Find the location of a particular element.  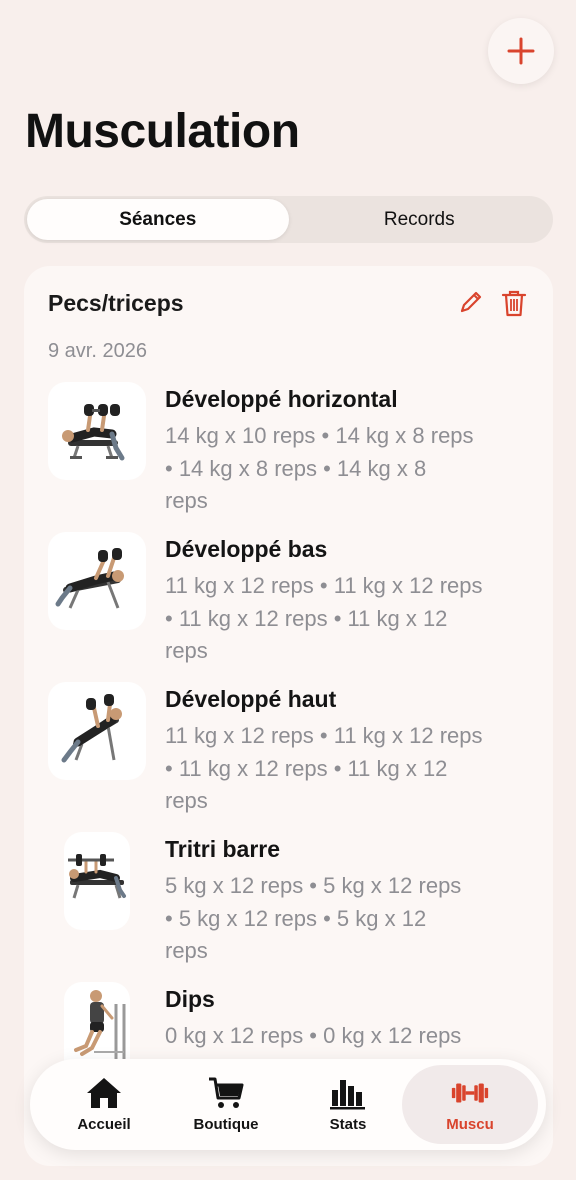

delete-session-button is located at coordinates (514, 303).